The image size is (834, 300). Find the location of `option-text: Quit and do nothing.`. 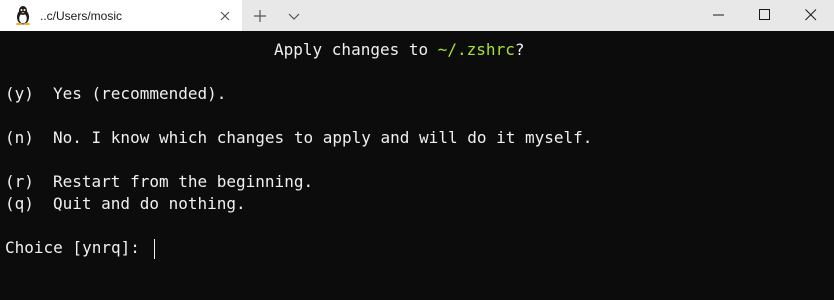

option-text: Quit and do nothing. is located at coordinates (149, 203).